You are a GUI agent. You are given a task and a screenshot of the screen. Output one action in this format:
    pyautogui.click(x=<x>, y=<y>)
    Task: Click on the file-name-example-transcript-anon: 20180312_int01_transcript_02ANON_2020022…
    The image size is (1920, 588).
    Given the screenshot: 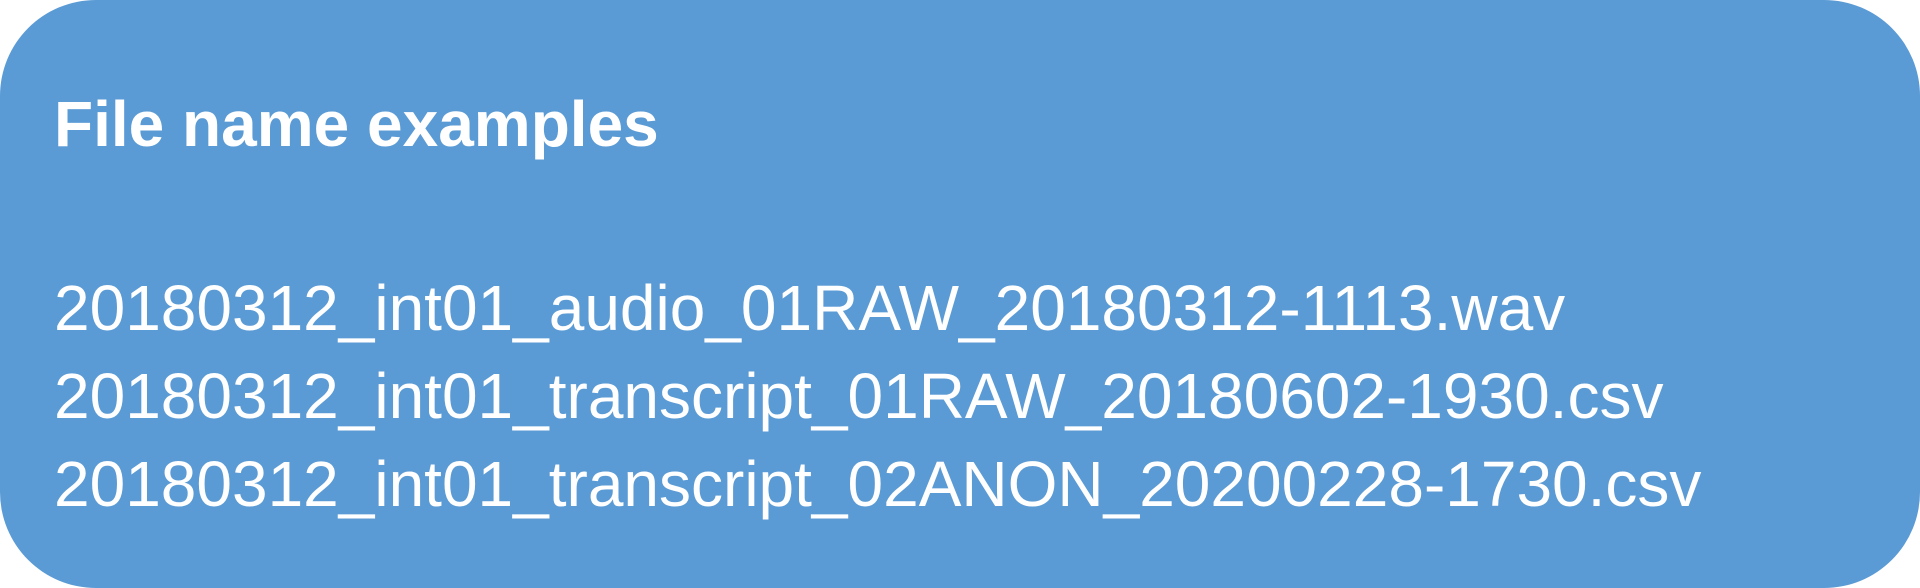 What is the action you would take?
    pyautogui.click(x=878, y=484)
    